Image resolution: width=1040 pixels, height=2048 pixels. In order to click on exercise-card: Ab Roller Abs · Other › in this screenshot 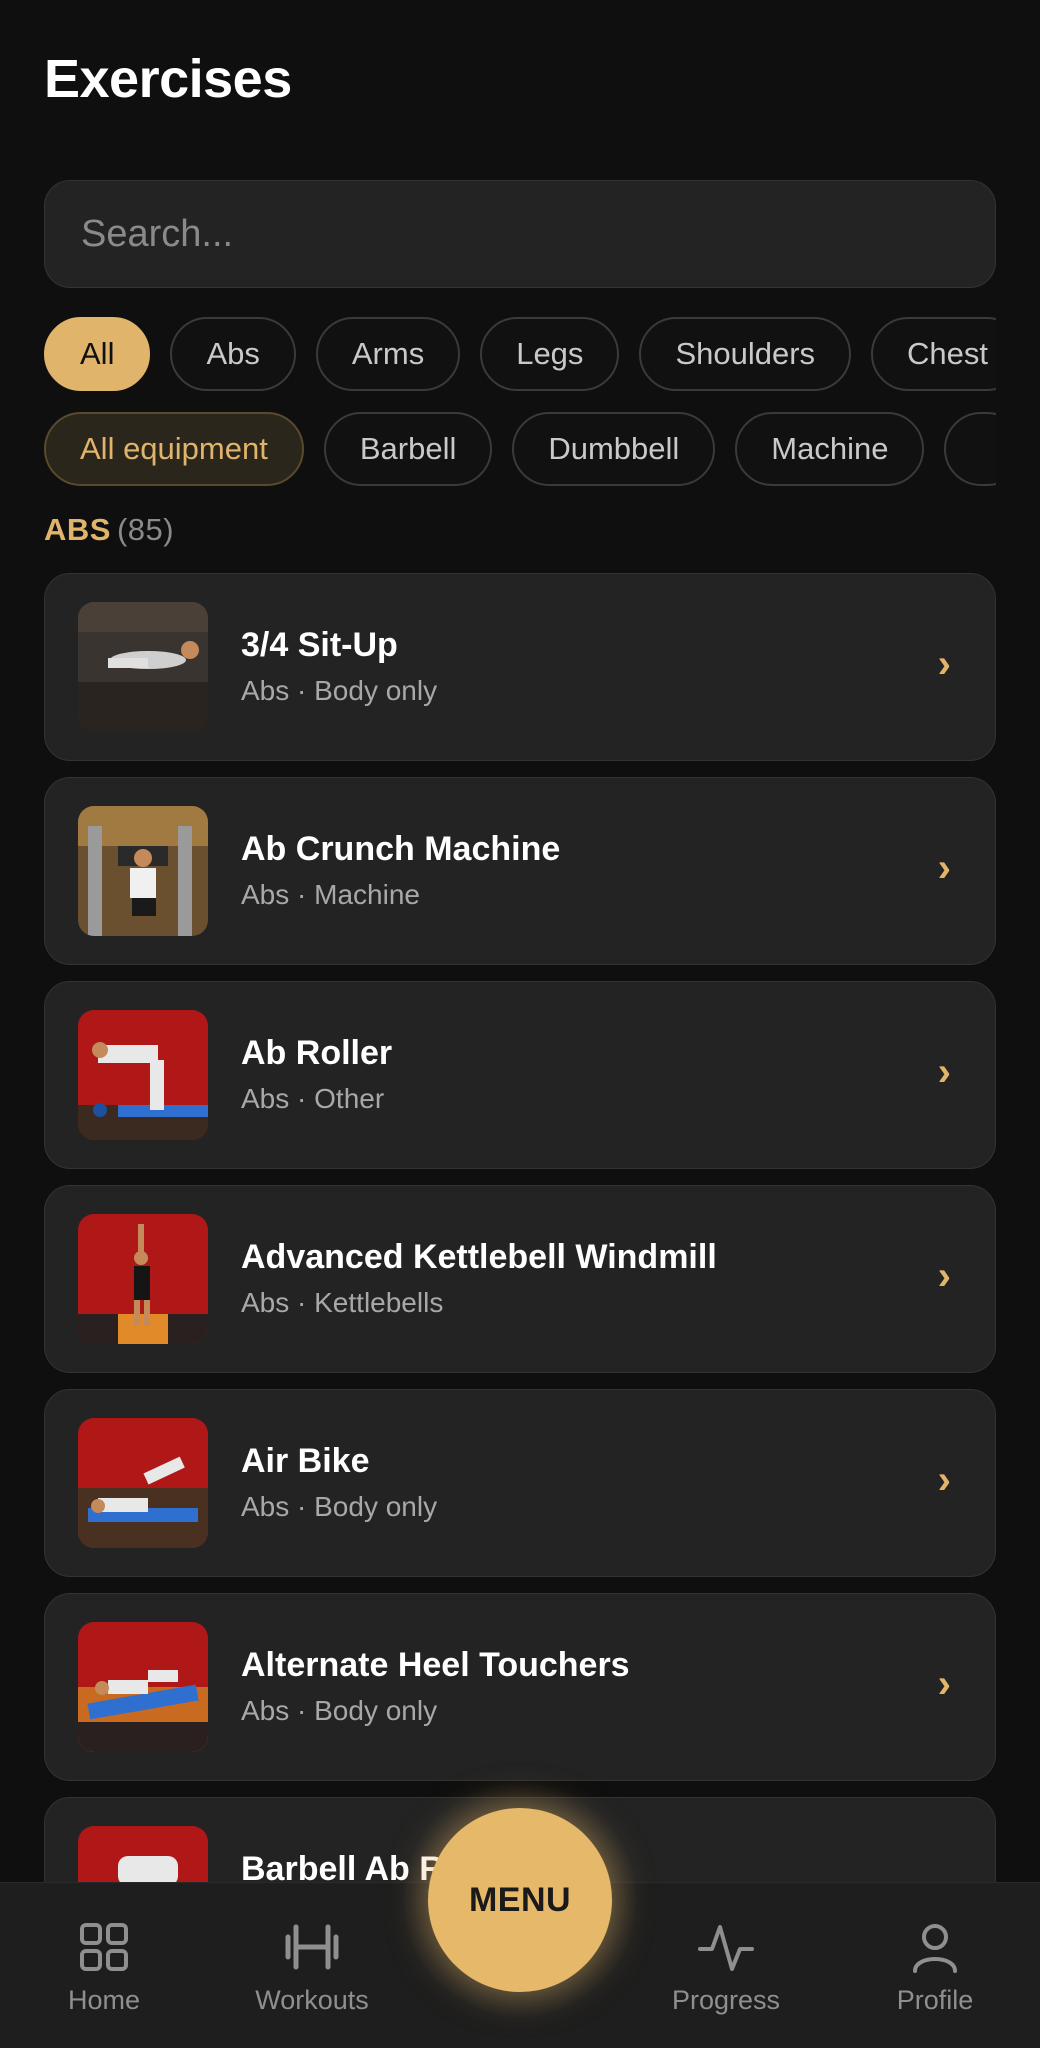, I will do `click(520, 1075)`.